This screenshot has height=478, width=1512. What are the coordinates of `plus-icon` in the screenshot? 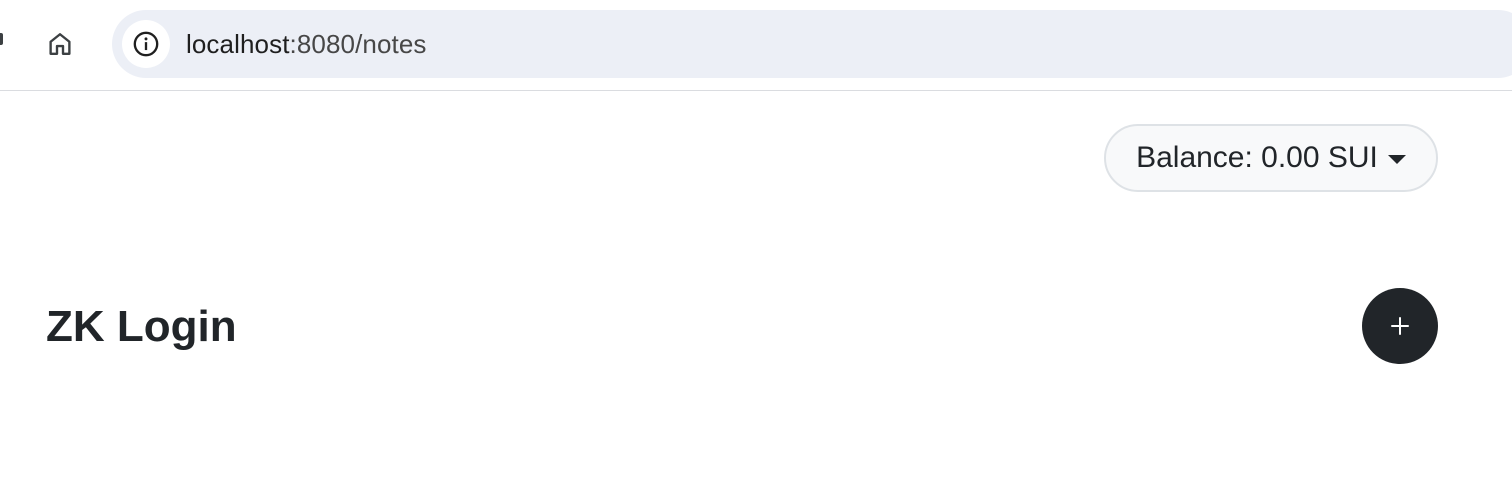 It's located at (1400, 326).